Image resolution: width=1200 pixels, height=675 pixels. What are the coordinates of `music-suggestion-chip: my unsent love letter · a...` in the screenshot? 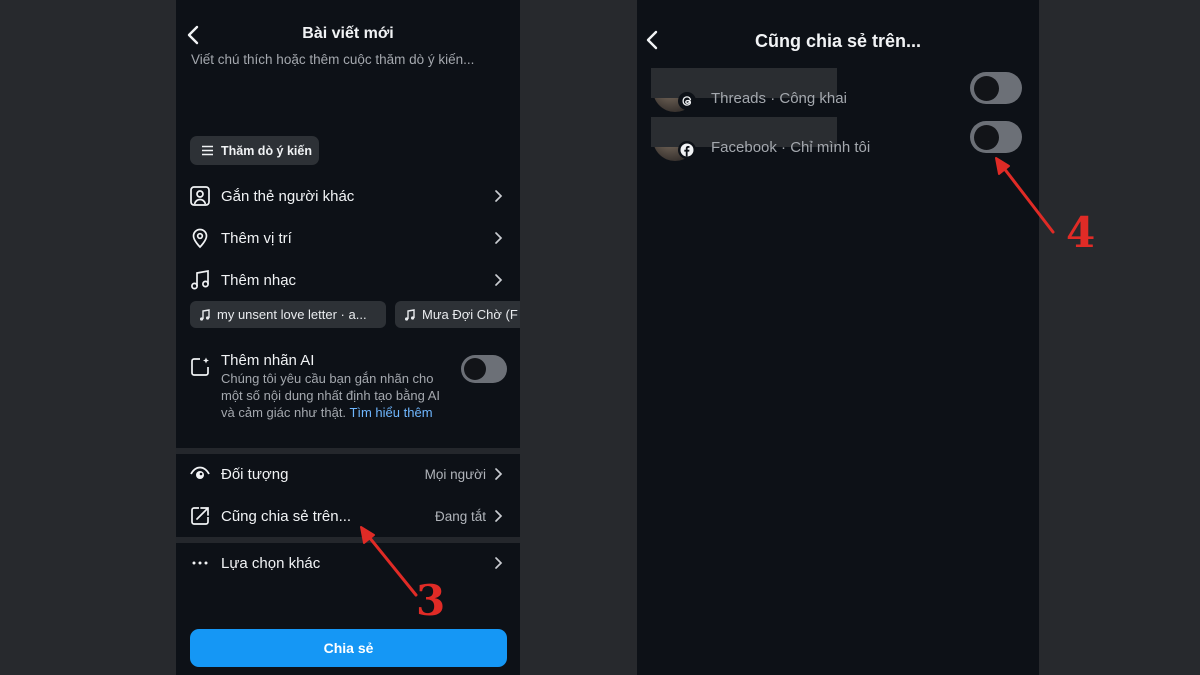 It's located at (288, 314).